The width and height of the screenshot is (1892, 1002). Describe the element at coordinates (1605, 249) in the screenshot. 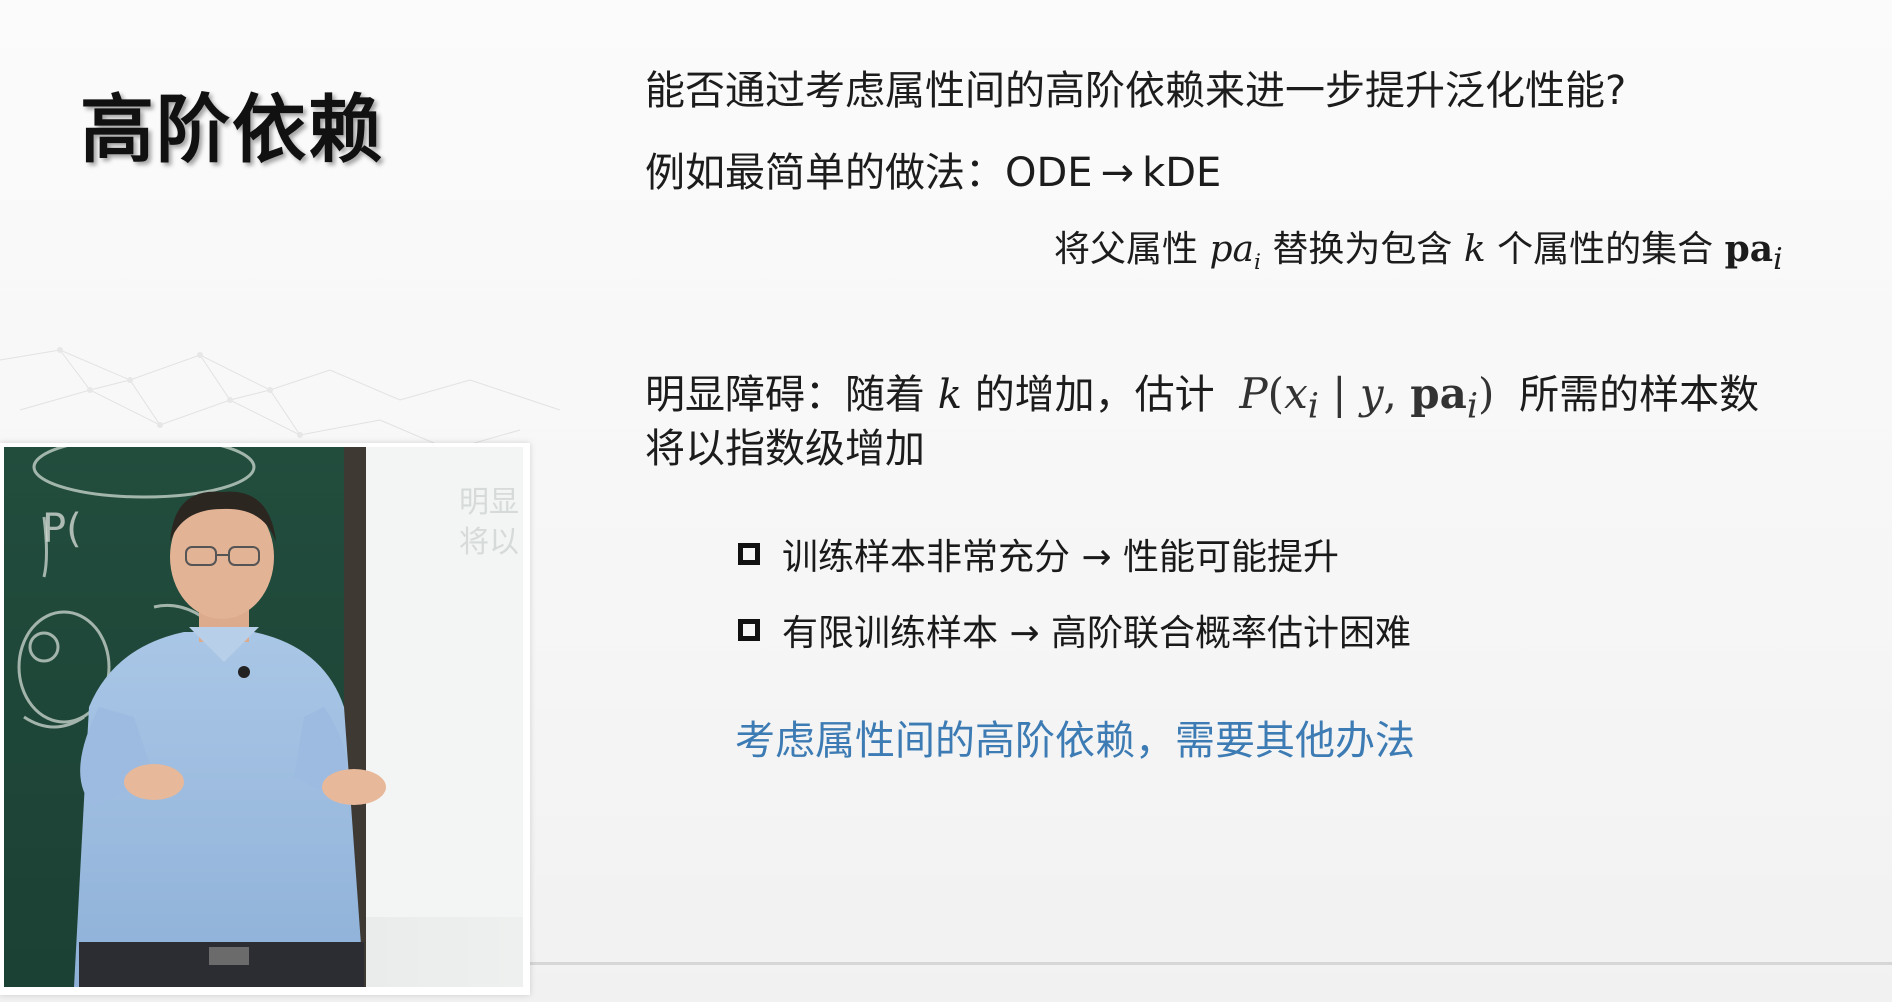

I see `substitution-part3: 个属性的集合` at that location.